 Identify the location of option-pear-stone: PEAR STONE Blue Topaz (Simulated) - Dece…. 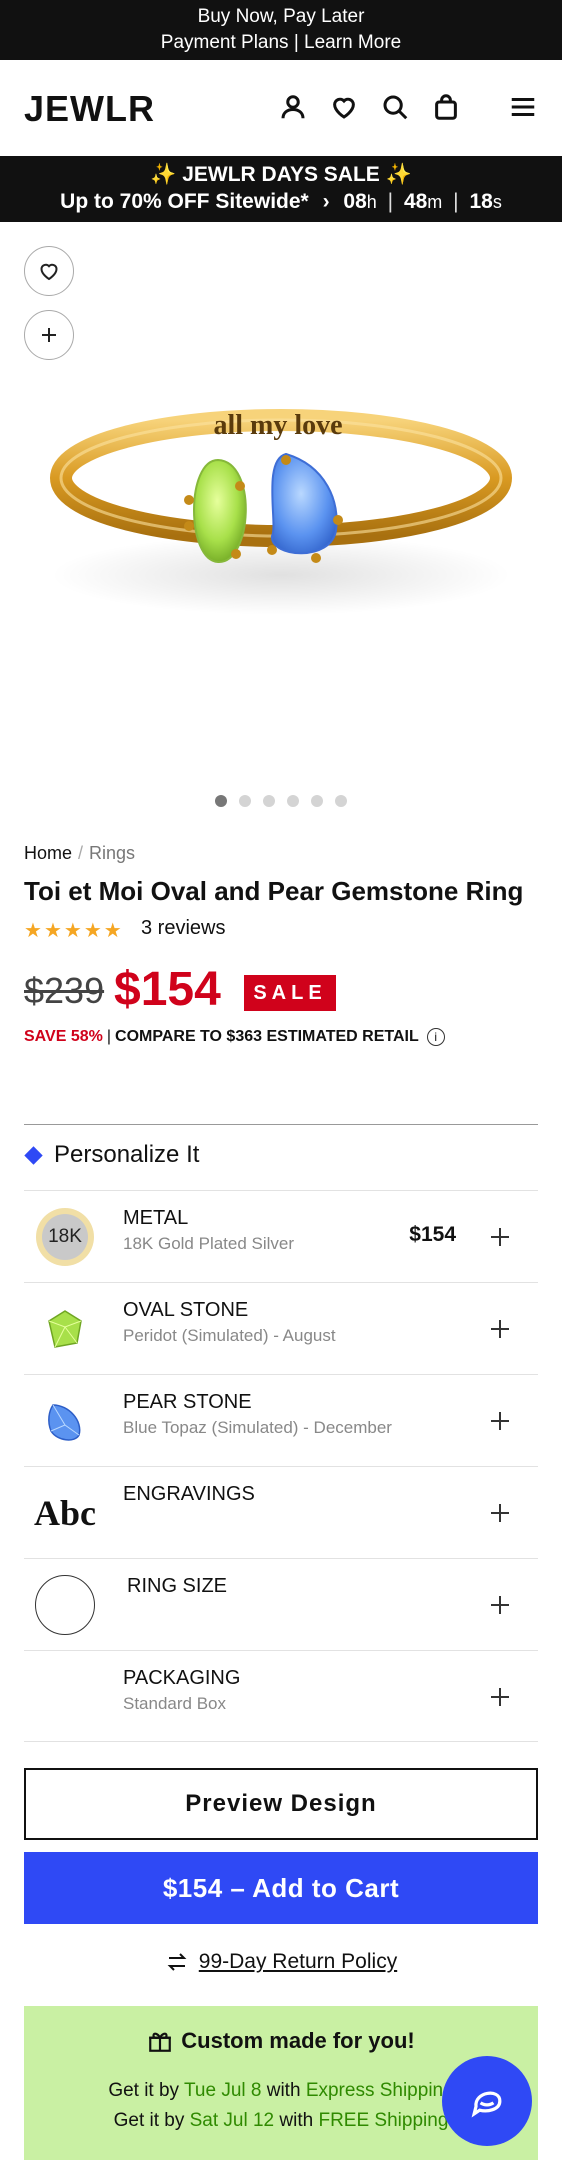
(281, 1420).